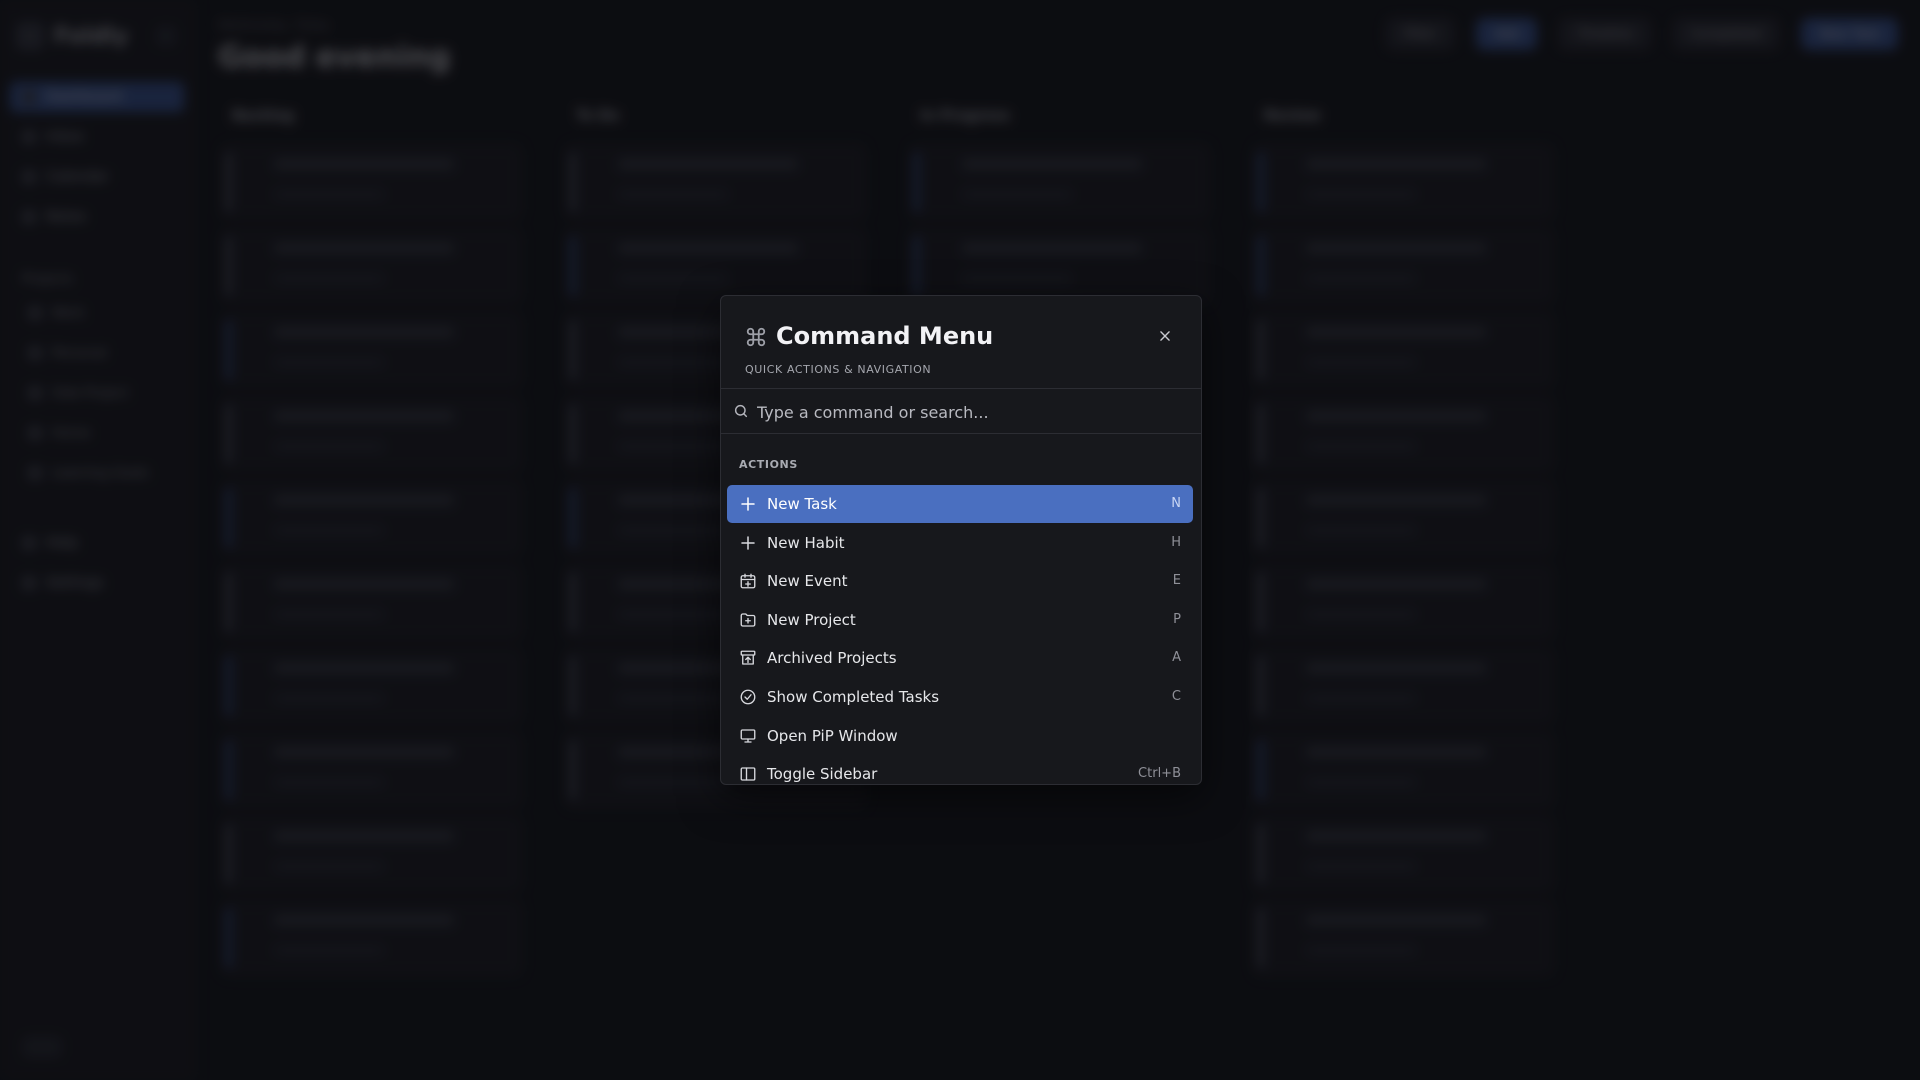  What do you see at coordinates (748, 581) in the screenshot?
I see `calendar-plus-icon` at bounding box center [748, 581].